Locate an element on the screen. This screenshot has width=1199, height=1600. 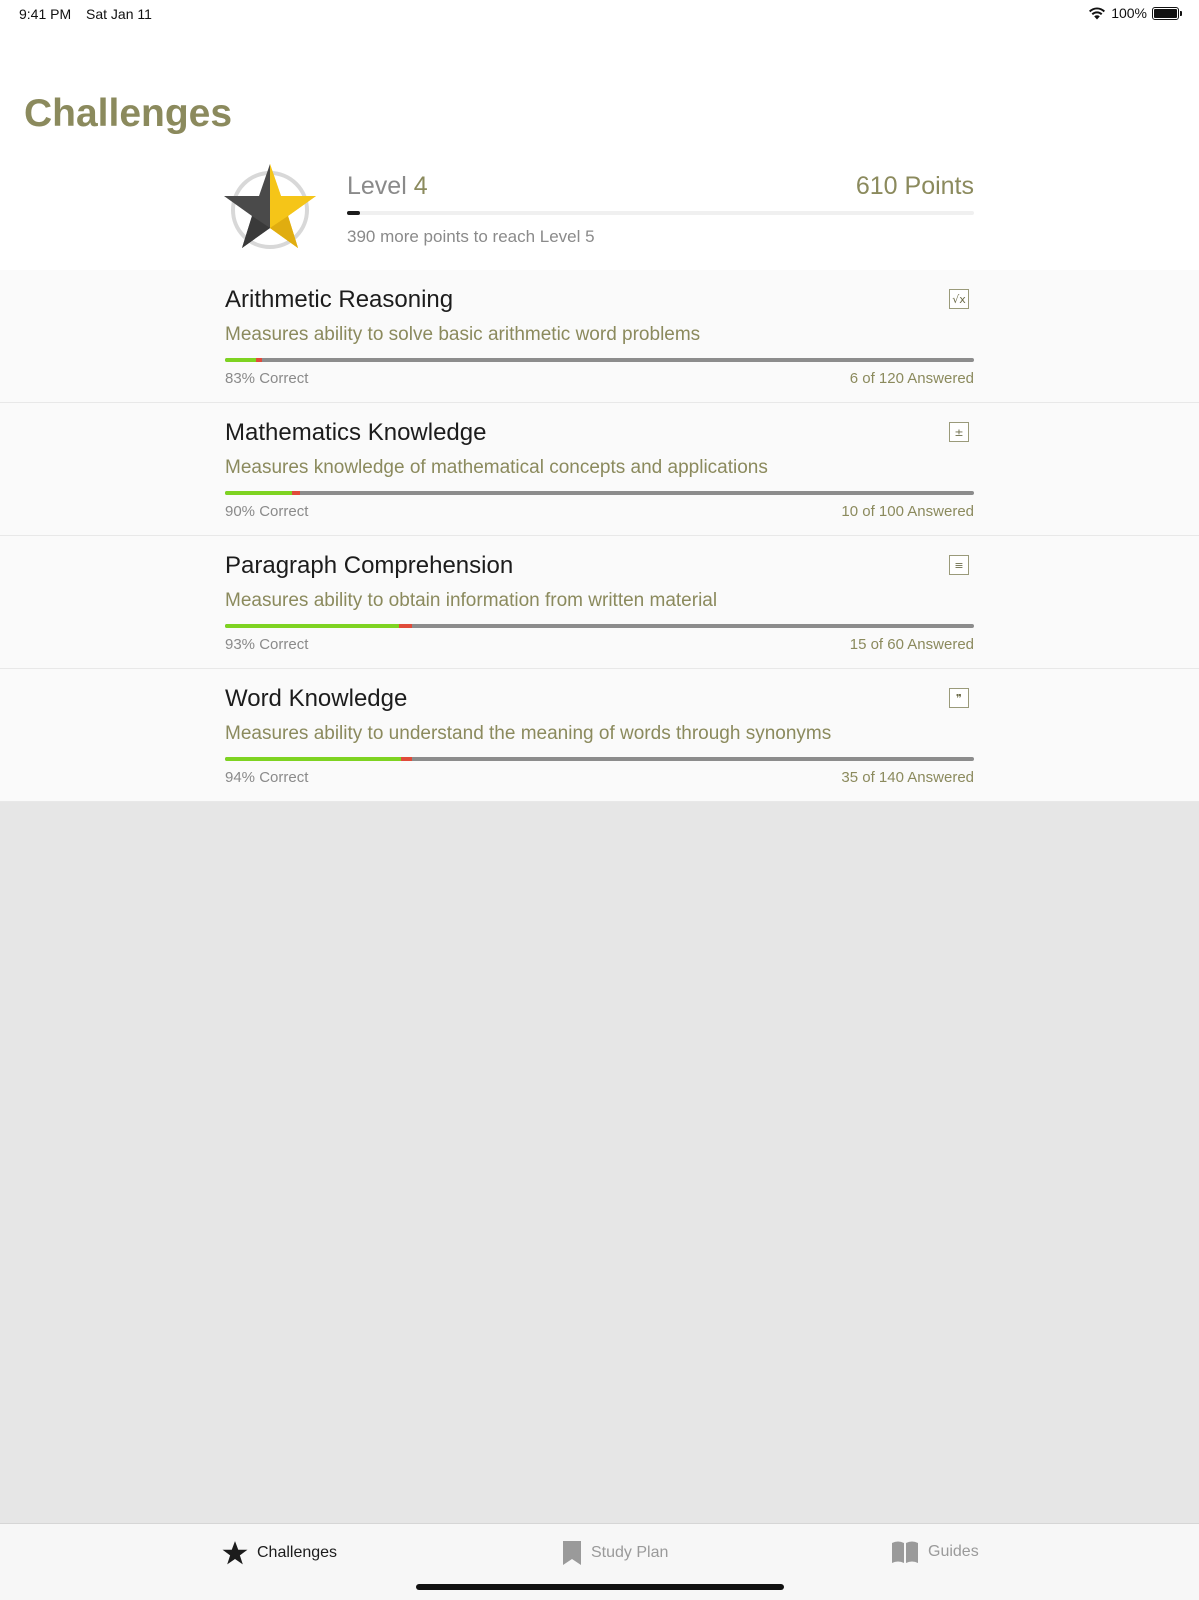
challenge-answered: 35 of 140 Answered is located at coordinates (907, 777).